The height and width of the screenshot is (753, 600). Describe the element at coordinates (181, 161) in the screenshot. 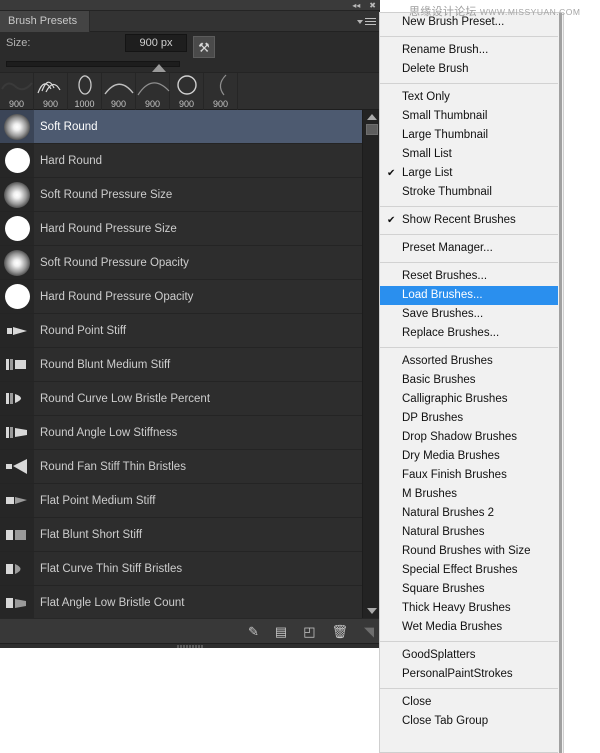

I see `brush-preset-row: Hard Round` at that location.